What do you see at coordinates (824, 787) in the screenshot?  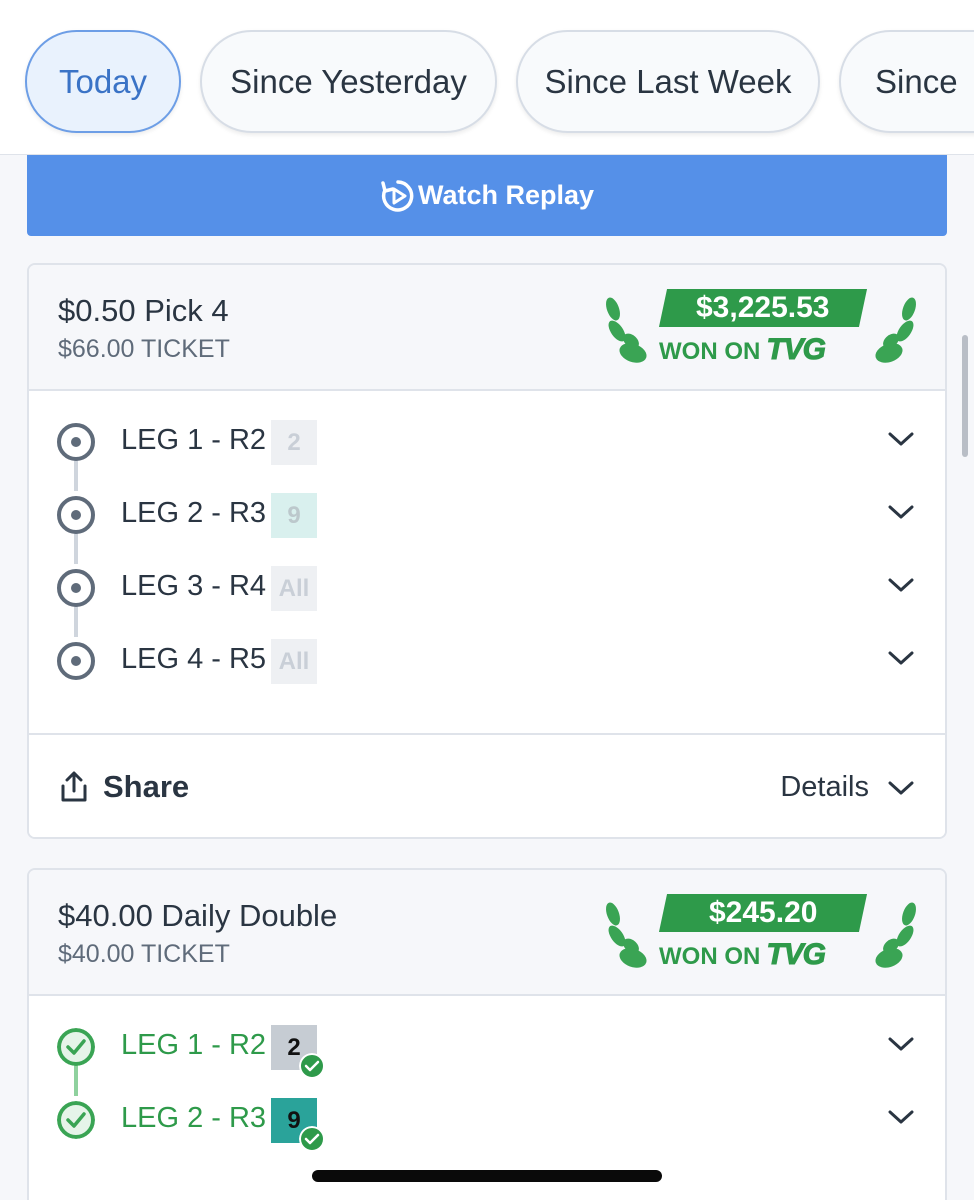 I see `details-label: Details` at bounding box center [824, 787].